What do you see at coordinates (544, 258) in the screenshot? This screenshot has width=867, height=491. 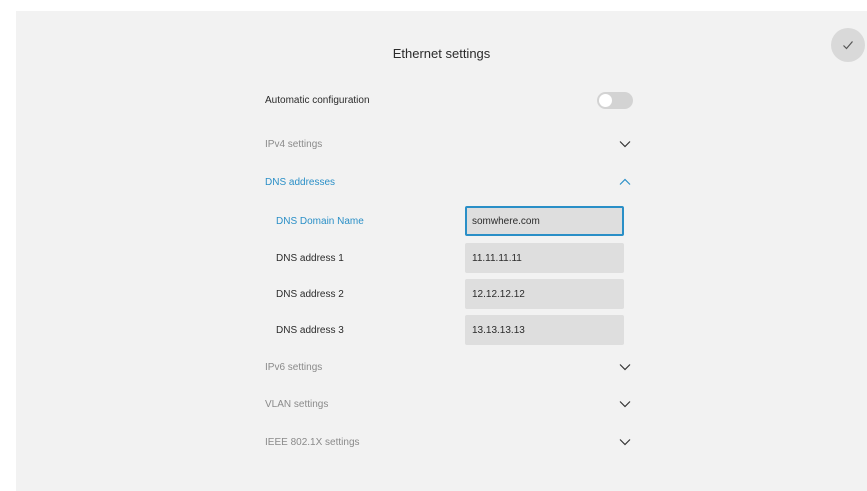 I see `dns-address-1-input: 11.11.11.11` at bounding box center [544, 258].